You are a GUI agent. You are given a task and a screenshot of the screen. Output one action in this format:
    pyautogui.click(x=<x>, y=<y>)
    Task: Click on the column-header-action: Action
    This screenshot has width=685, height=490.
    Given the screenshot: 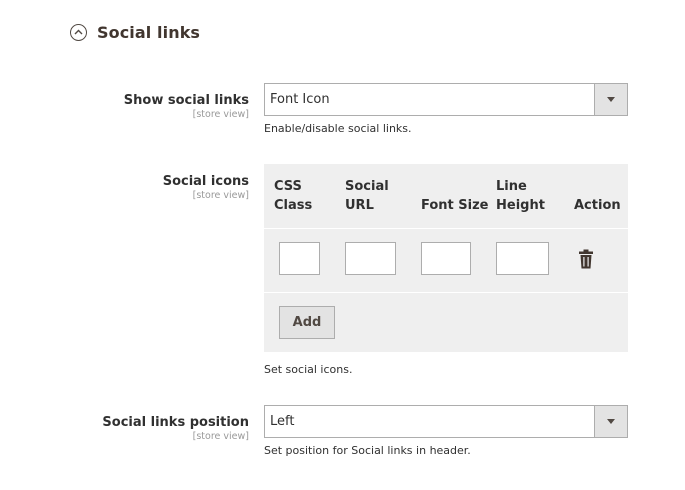 What is the action you would take?
    pyautogui.click(x=597, y=205)
    